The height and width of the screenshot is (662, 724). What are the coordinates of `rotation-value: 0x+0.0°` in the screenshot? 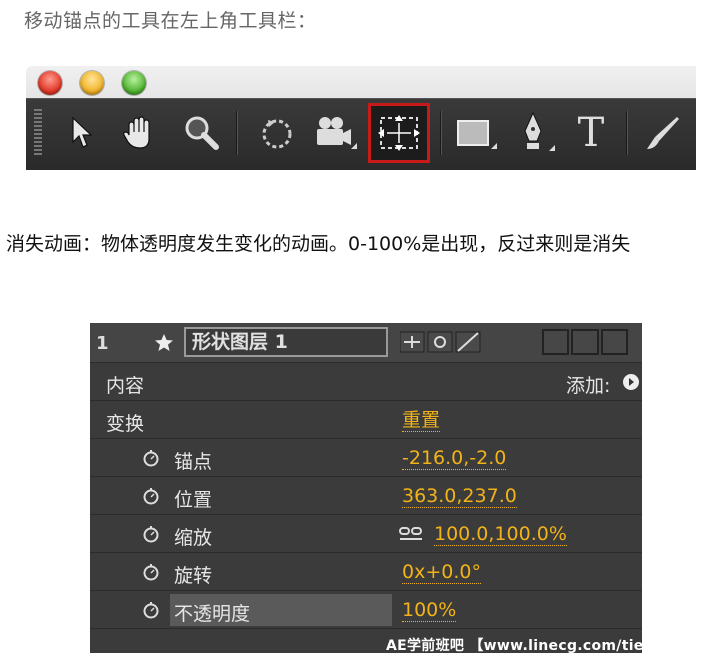 It's located at (441, 572).